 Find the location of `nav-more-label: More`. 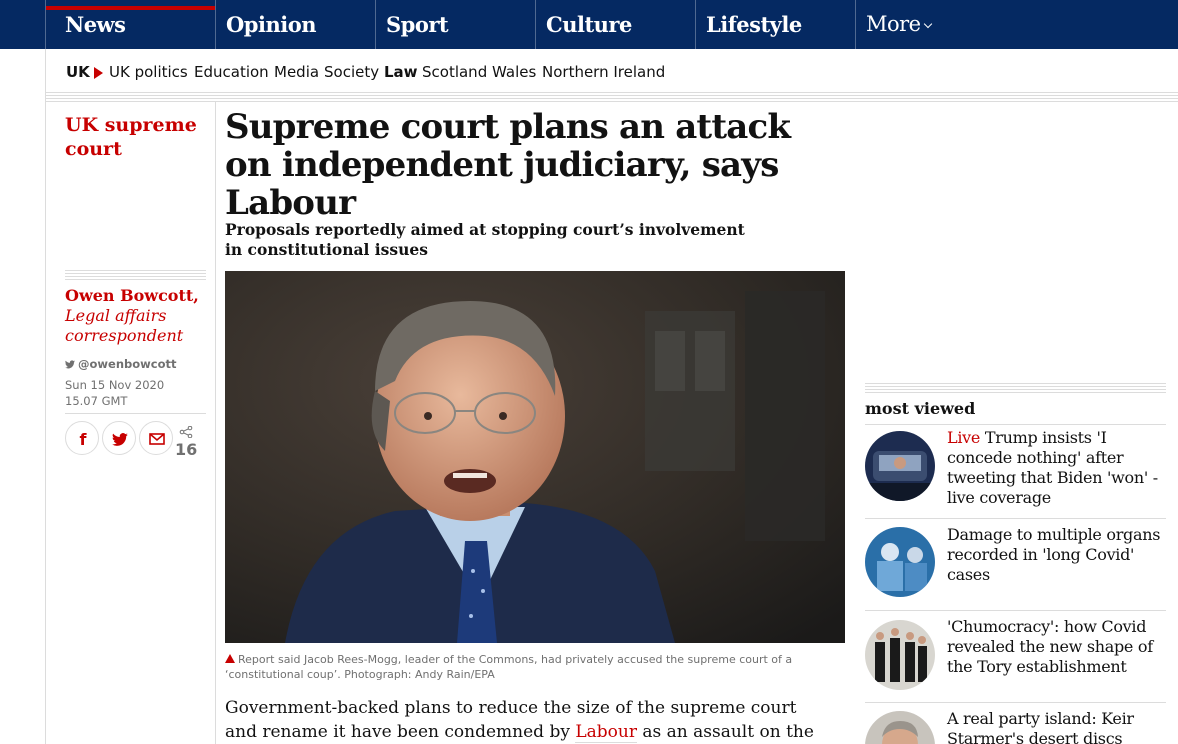

nav-more-label: More is located at coordinates (893, 24).